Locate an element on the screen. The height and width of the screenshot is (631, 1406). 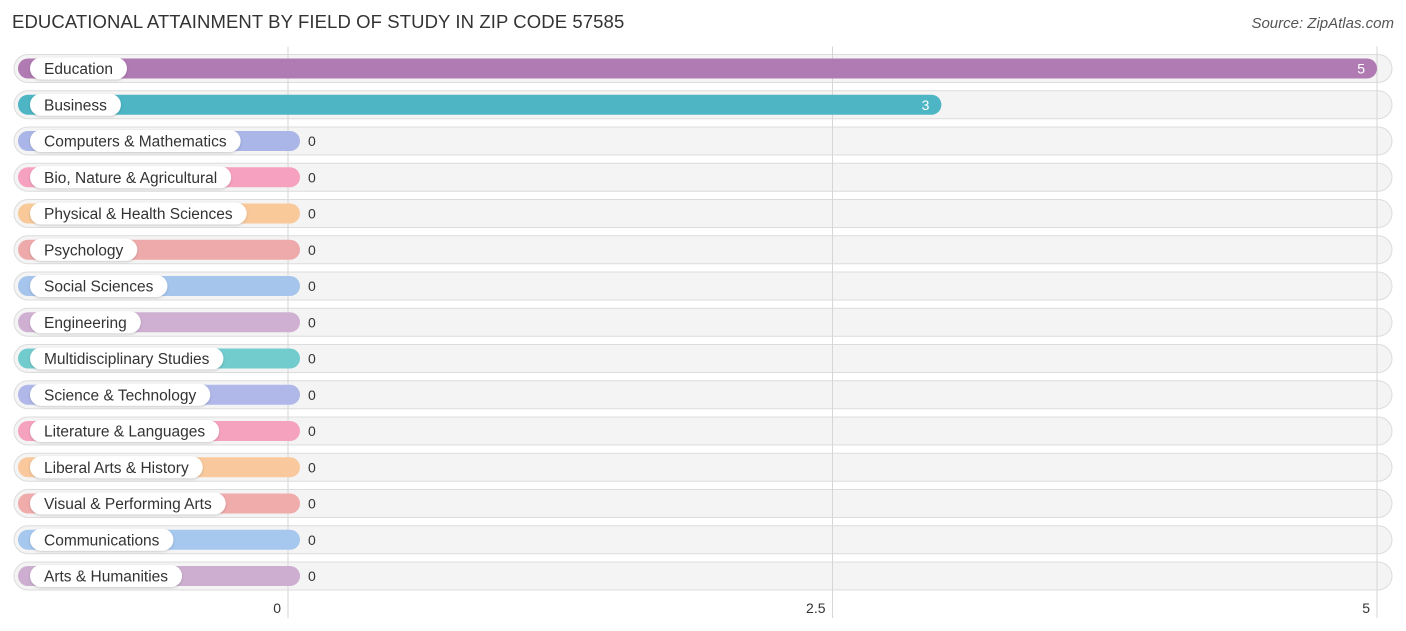
value-label: 3 is located at coordinates (926, 105).